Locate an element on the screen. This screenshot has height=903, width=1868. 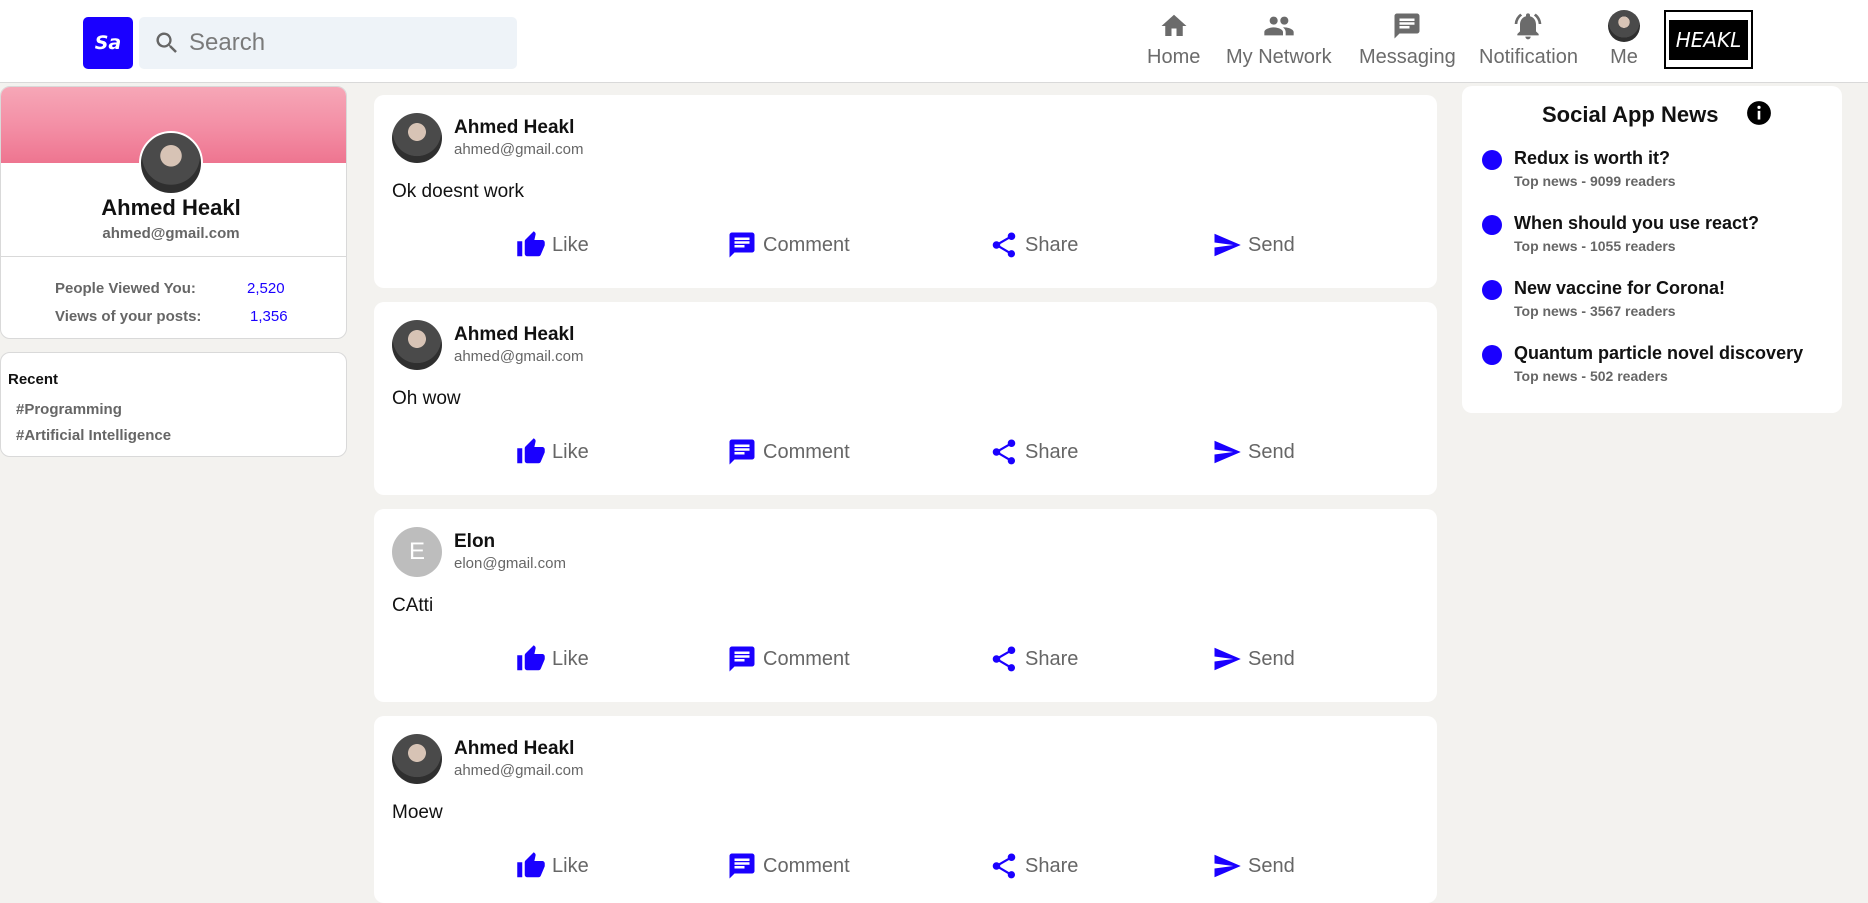
news-subtext: Top news - 9099 readers is located at coordinates (1595, 181).